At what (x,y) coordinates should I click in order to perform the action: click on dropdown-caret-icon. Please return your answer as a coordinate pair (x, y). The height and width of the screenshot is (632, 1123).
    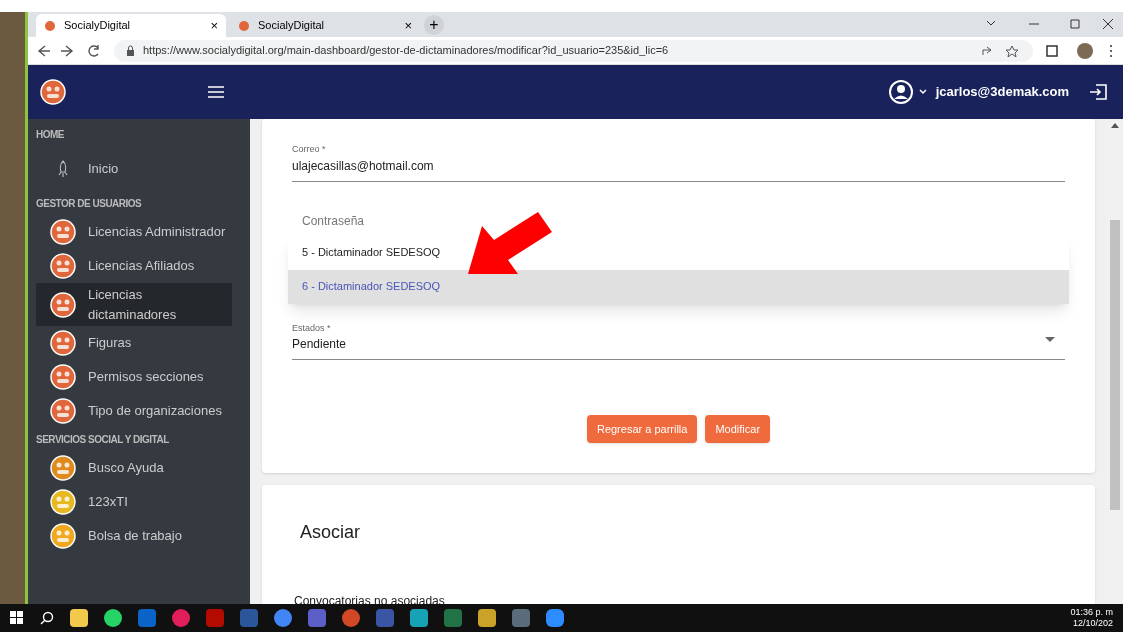
    Looking at the image, I should click on (1050, 340).